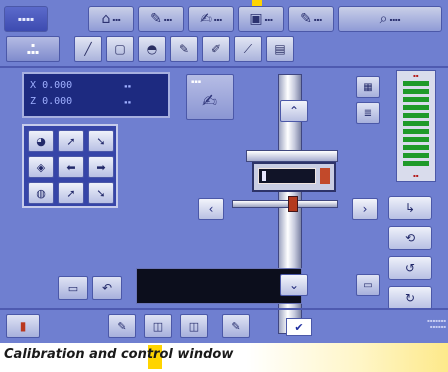 This screenshot has height=372, width=448. I want to click on line-tool-button: ╱, so click(88, 49).